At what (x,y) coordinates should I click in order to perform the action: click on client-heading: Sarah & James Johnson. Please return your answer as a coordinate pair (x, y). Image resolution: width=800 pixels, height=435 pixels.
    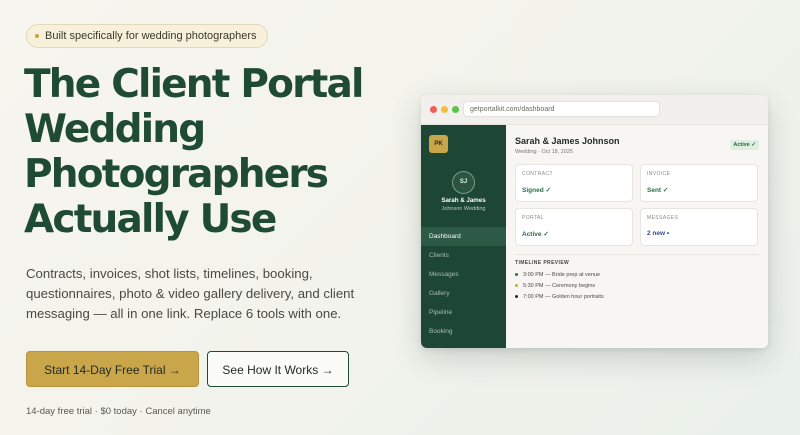
    Looking at the image, I should click on (567, 141).